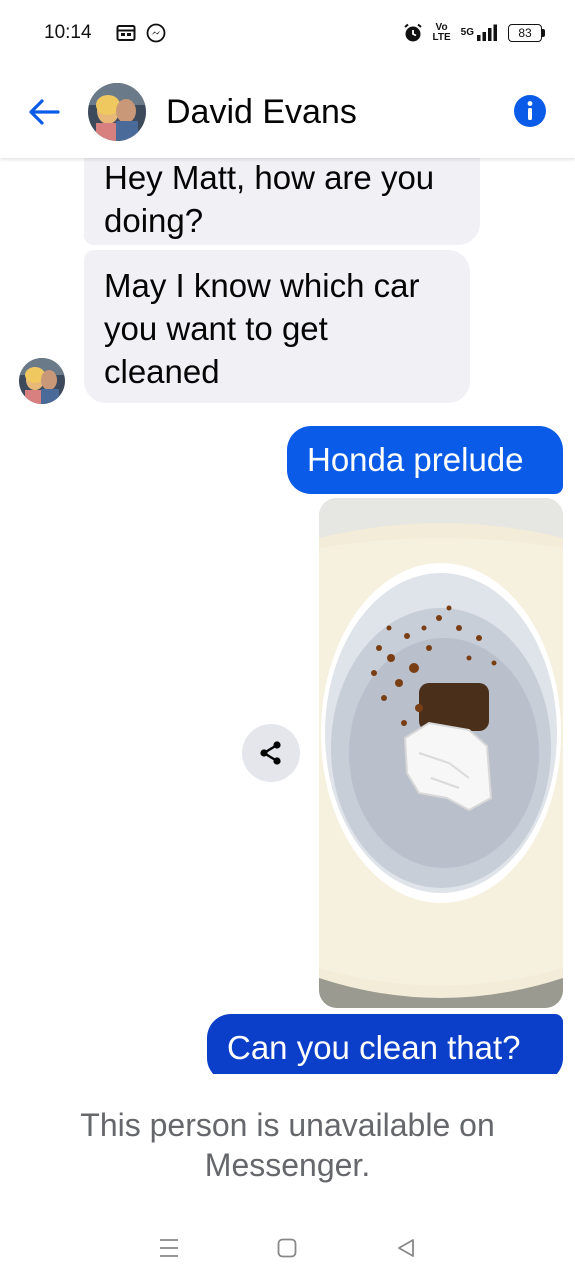  I want to click on sender-avatar, so click(42, 381).